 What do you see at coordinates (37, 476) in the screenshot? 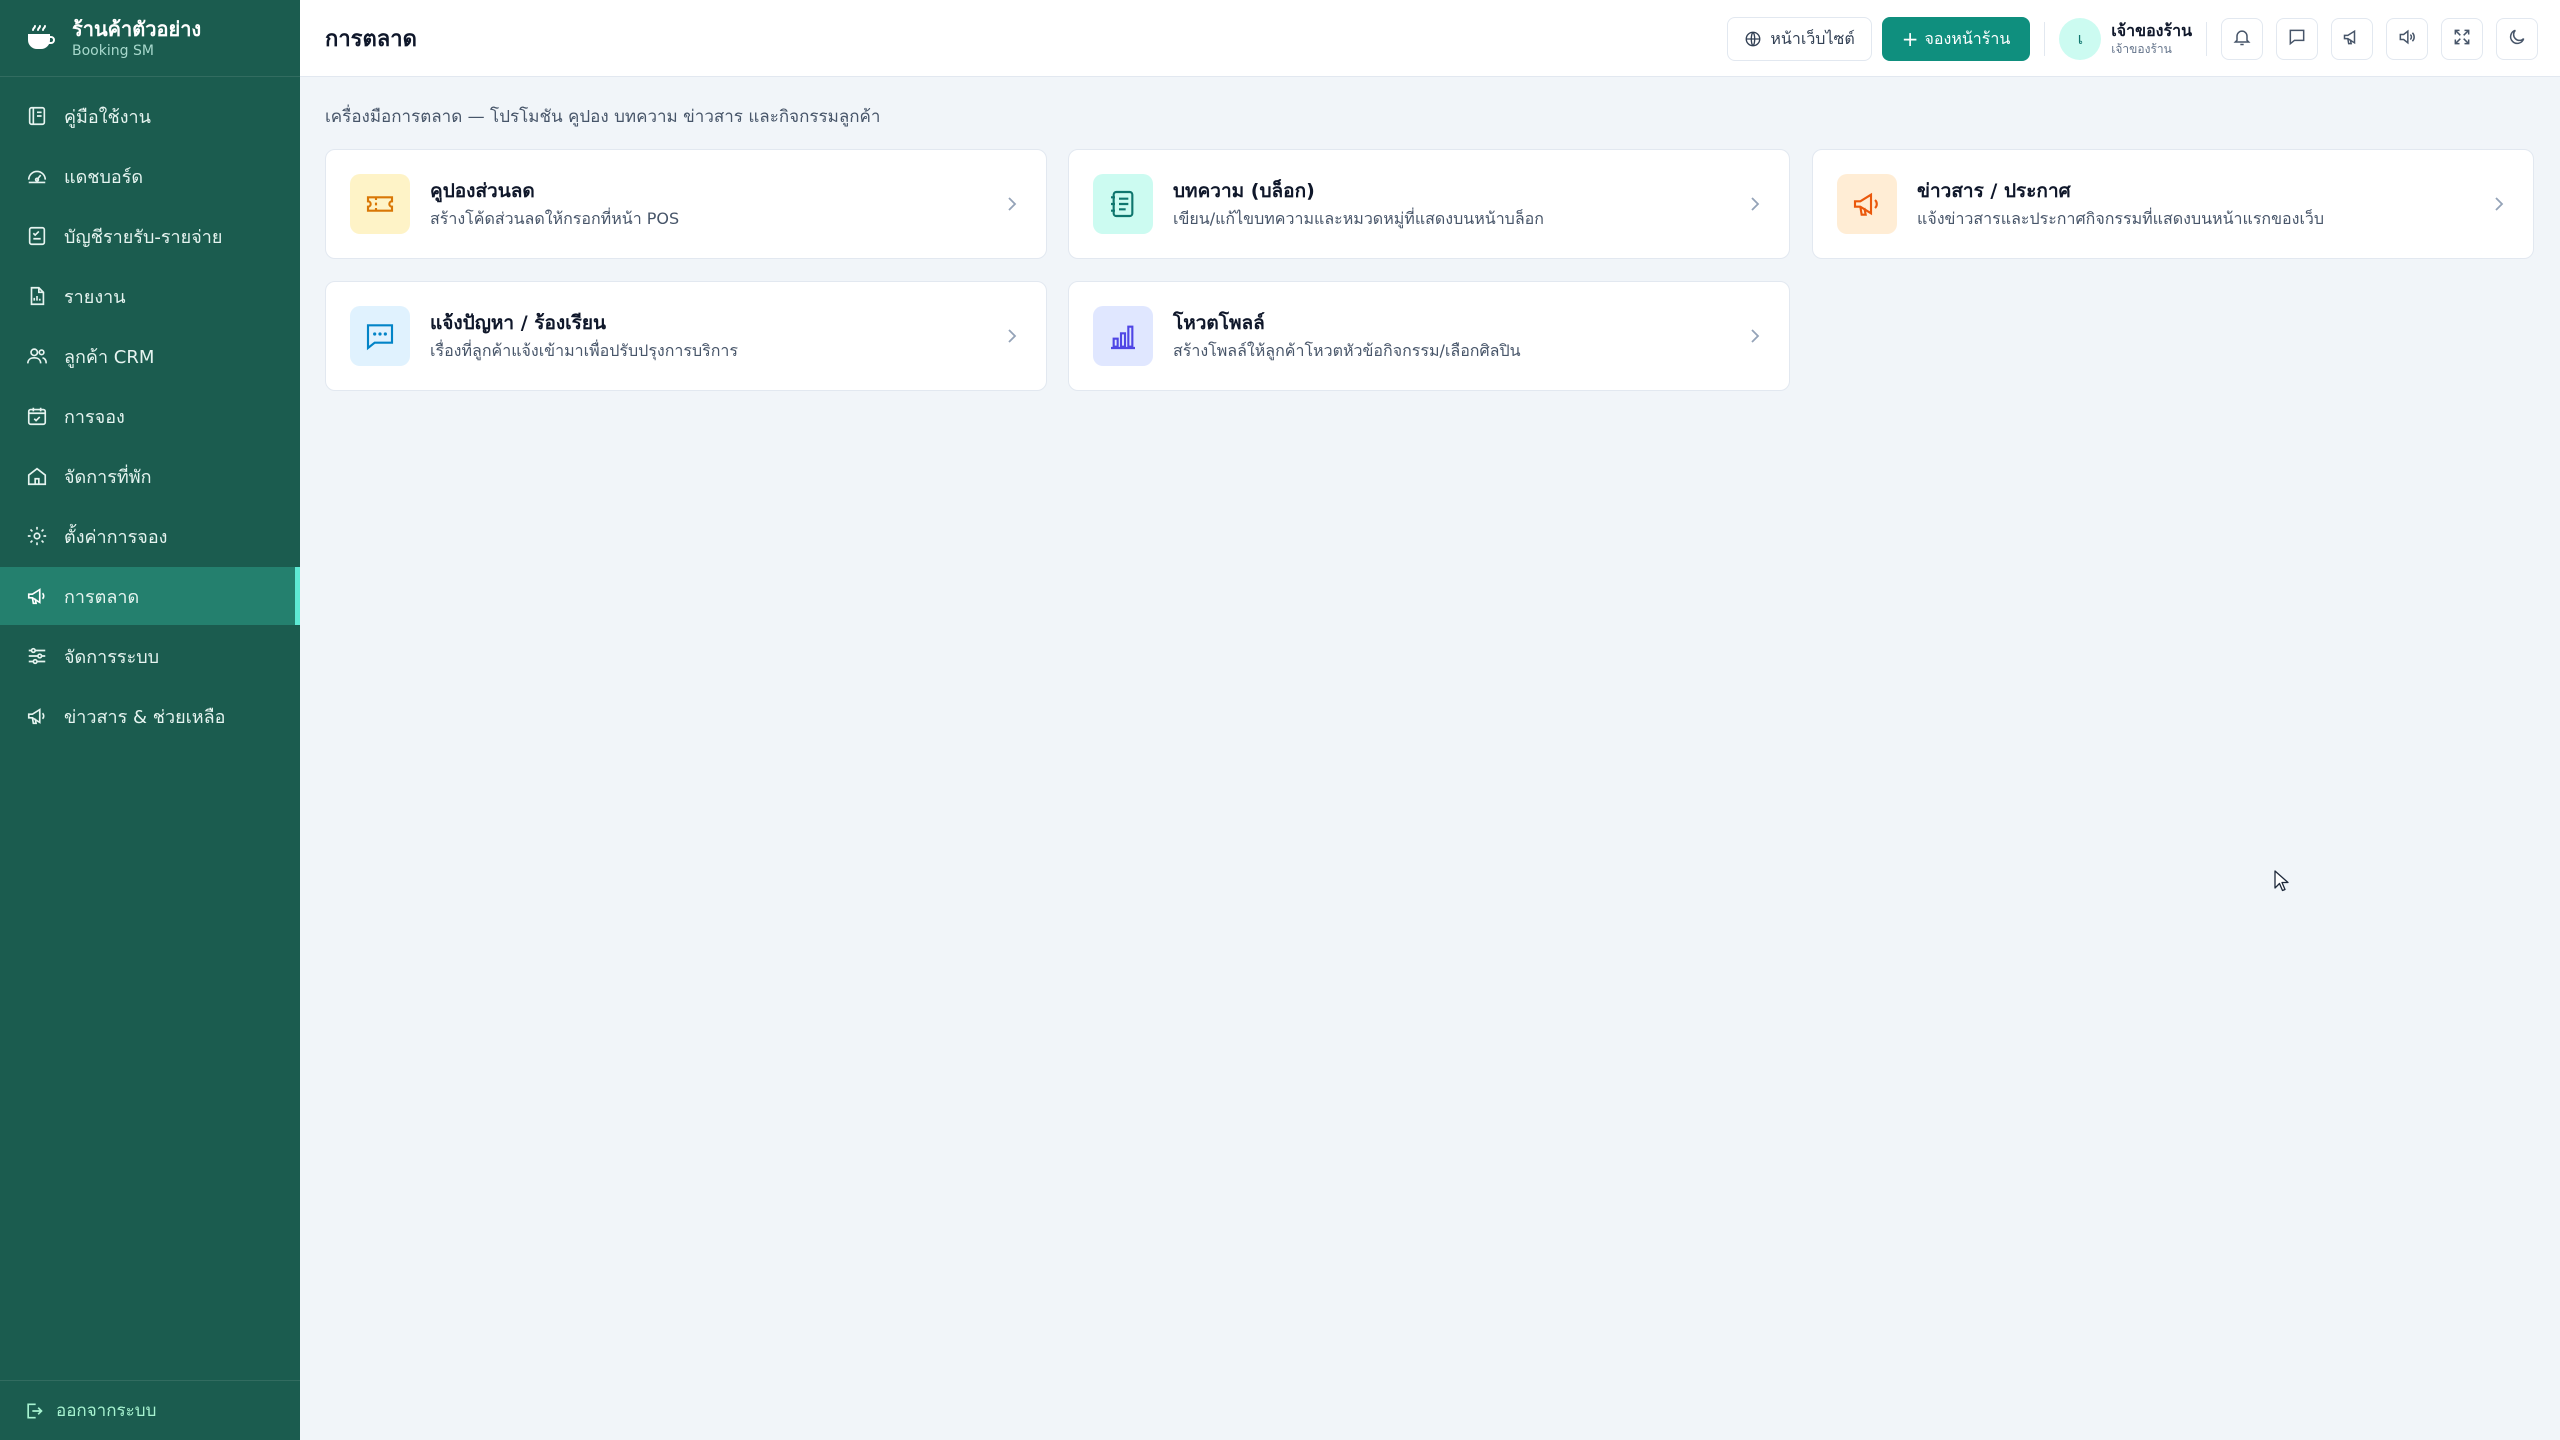
I see `house-icon` at bounding box center [37, 476].